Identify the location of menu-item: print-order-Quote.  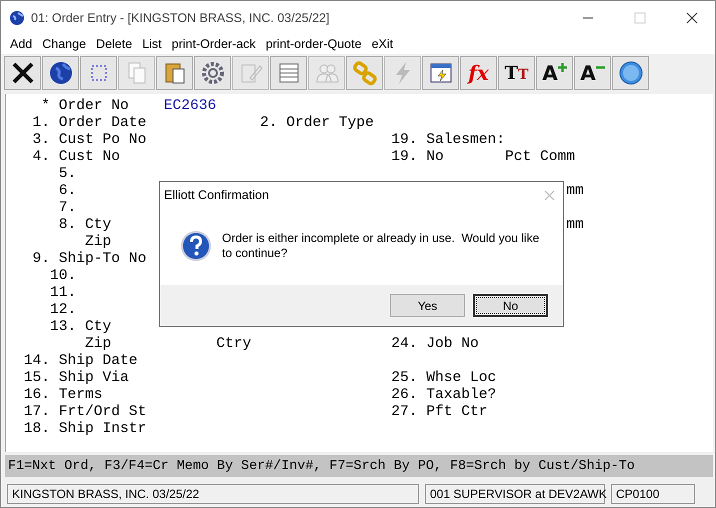
(313, 44).